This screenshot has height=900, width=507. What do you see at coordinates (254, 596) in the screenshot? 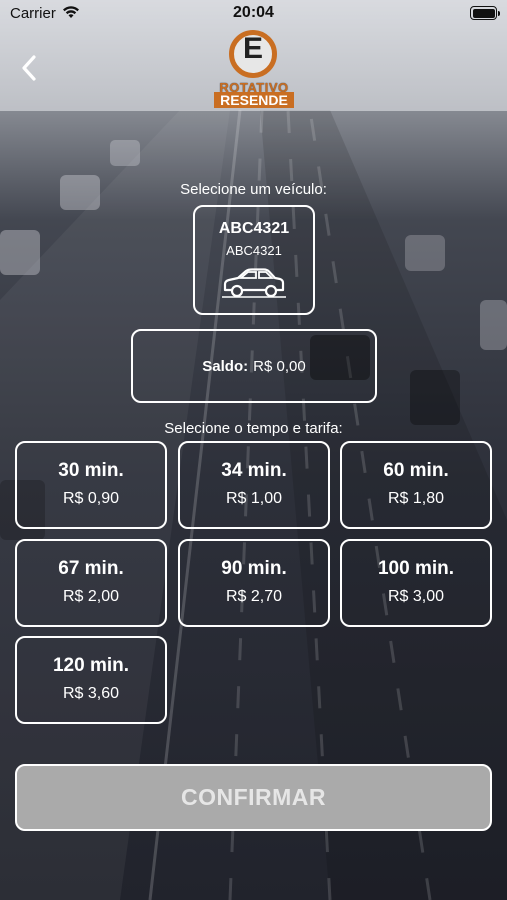
I see `rate-price: R$ 2,70` at bounding box center [254, 596].